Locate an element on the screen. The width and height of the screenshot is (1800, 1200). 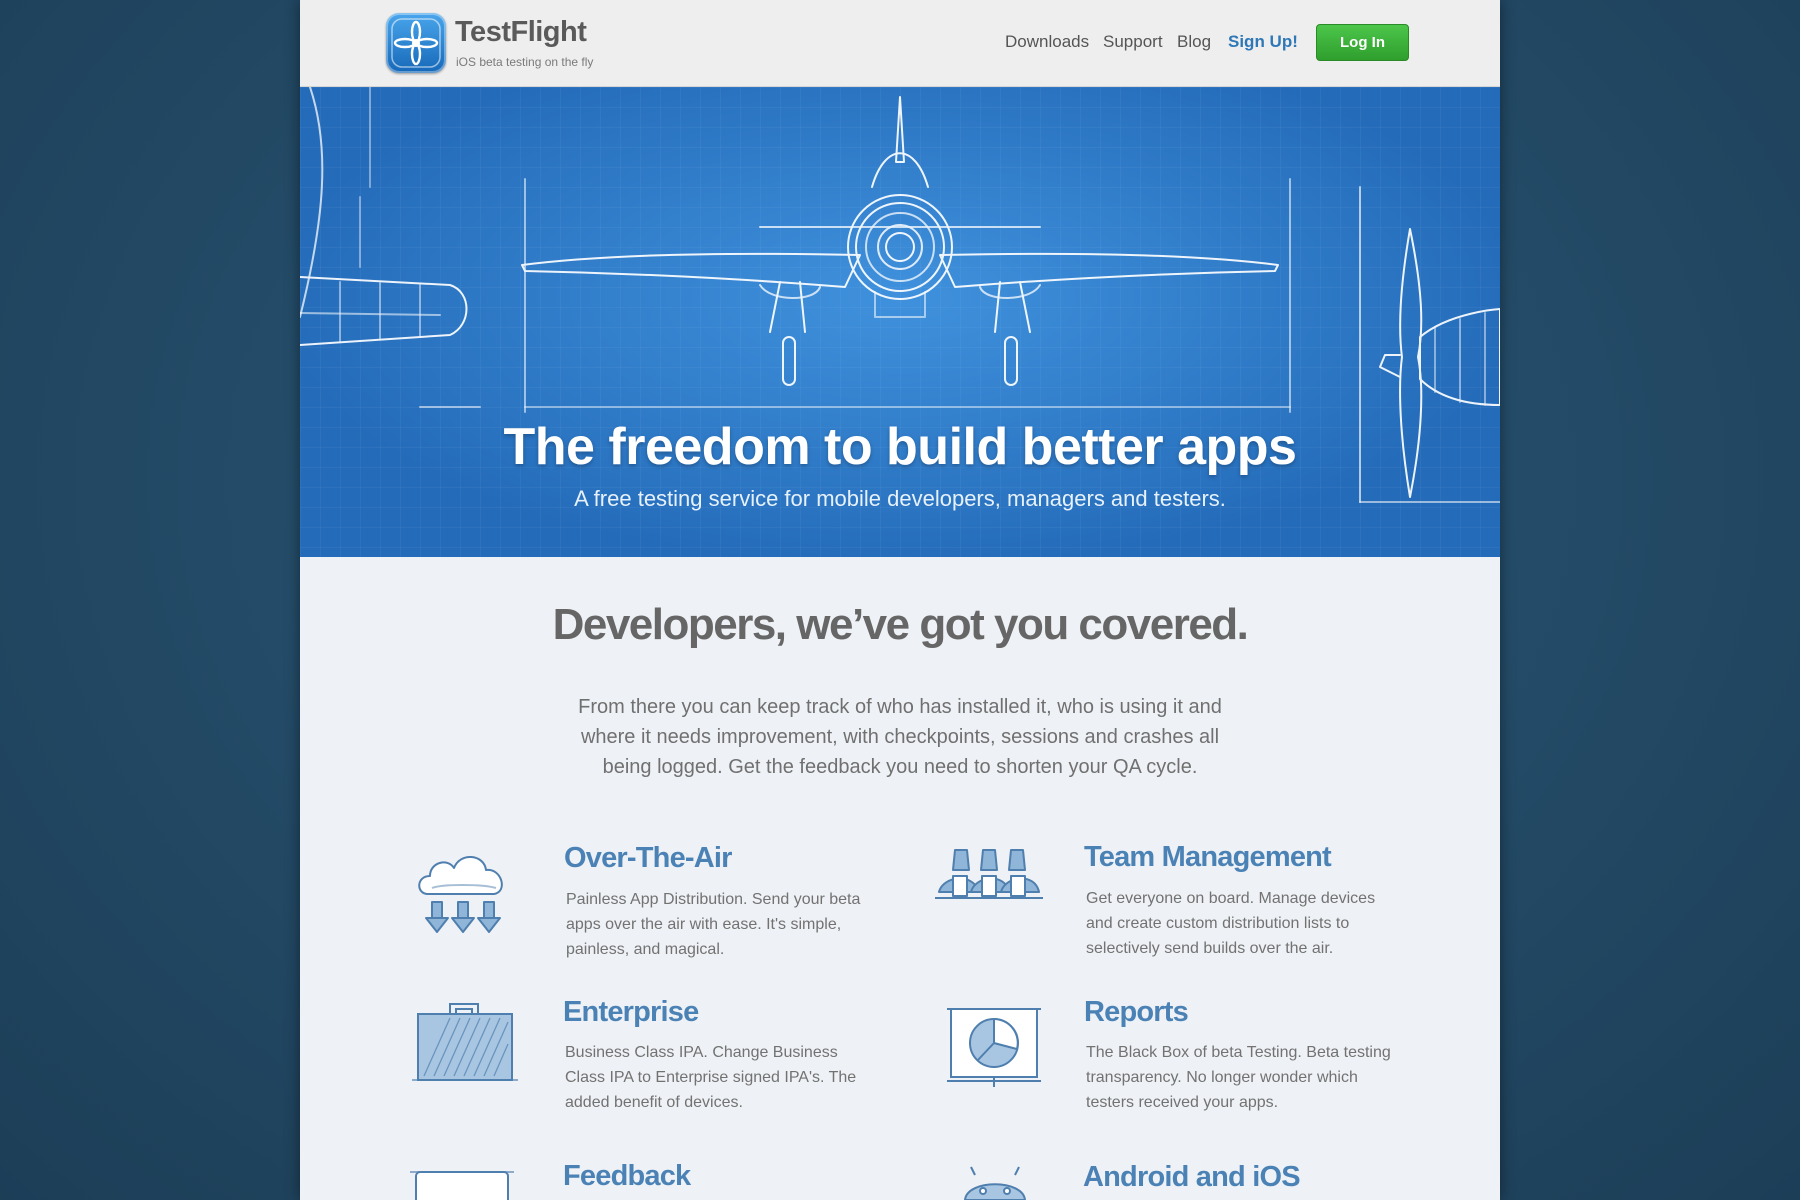
feature-reports-title: Reports is located at coordinates (1136, 1012).